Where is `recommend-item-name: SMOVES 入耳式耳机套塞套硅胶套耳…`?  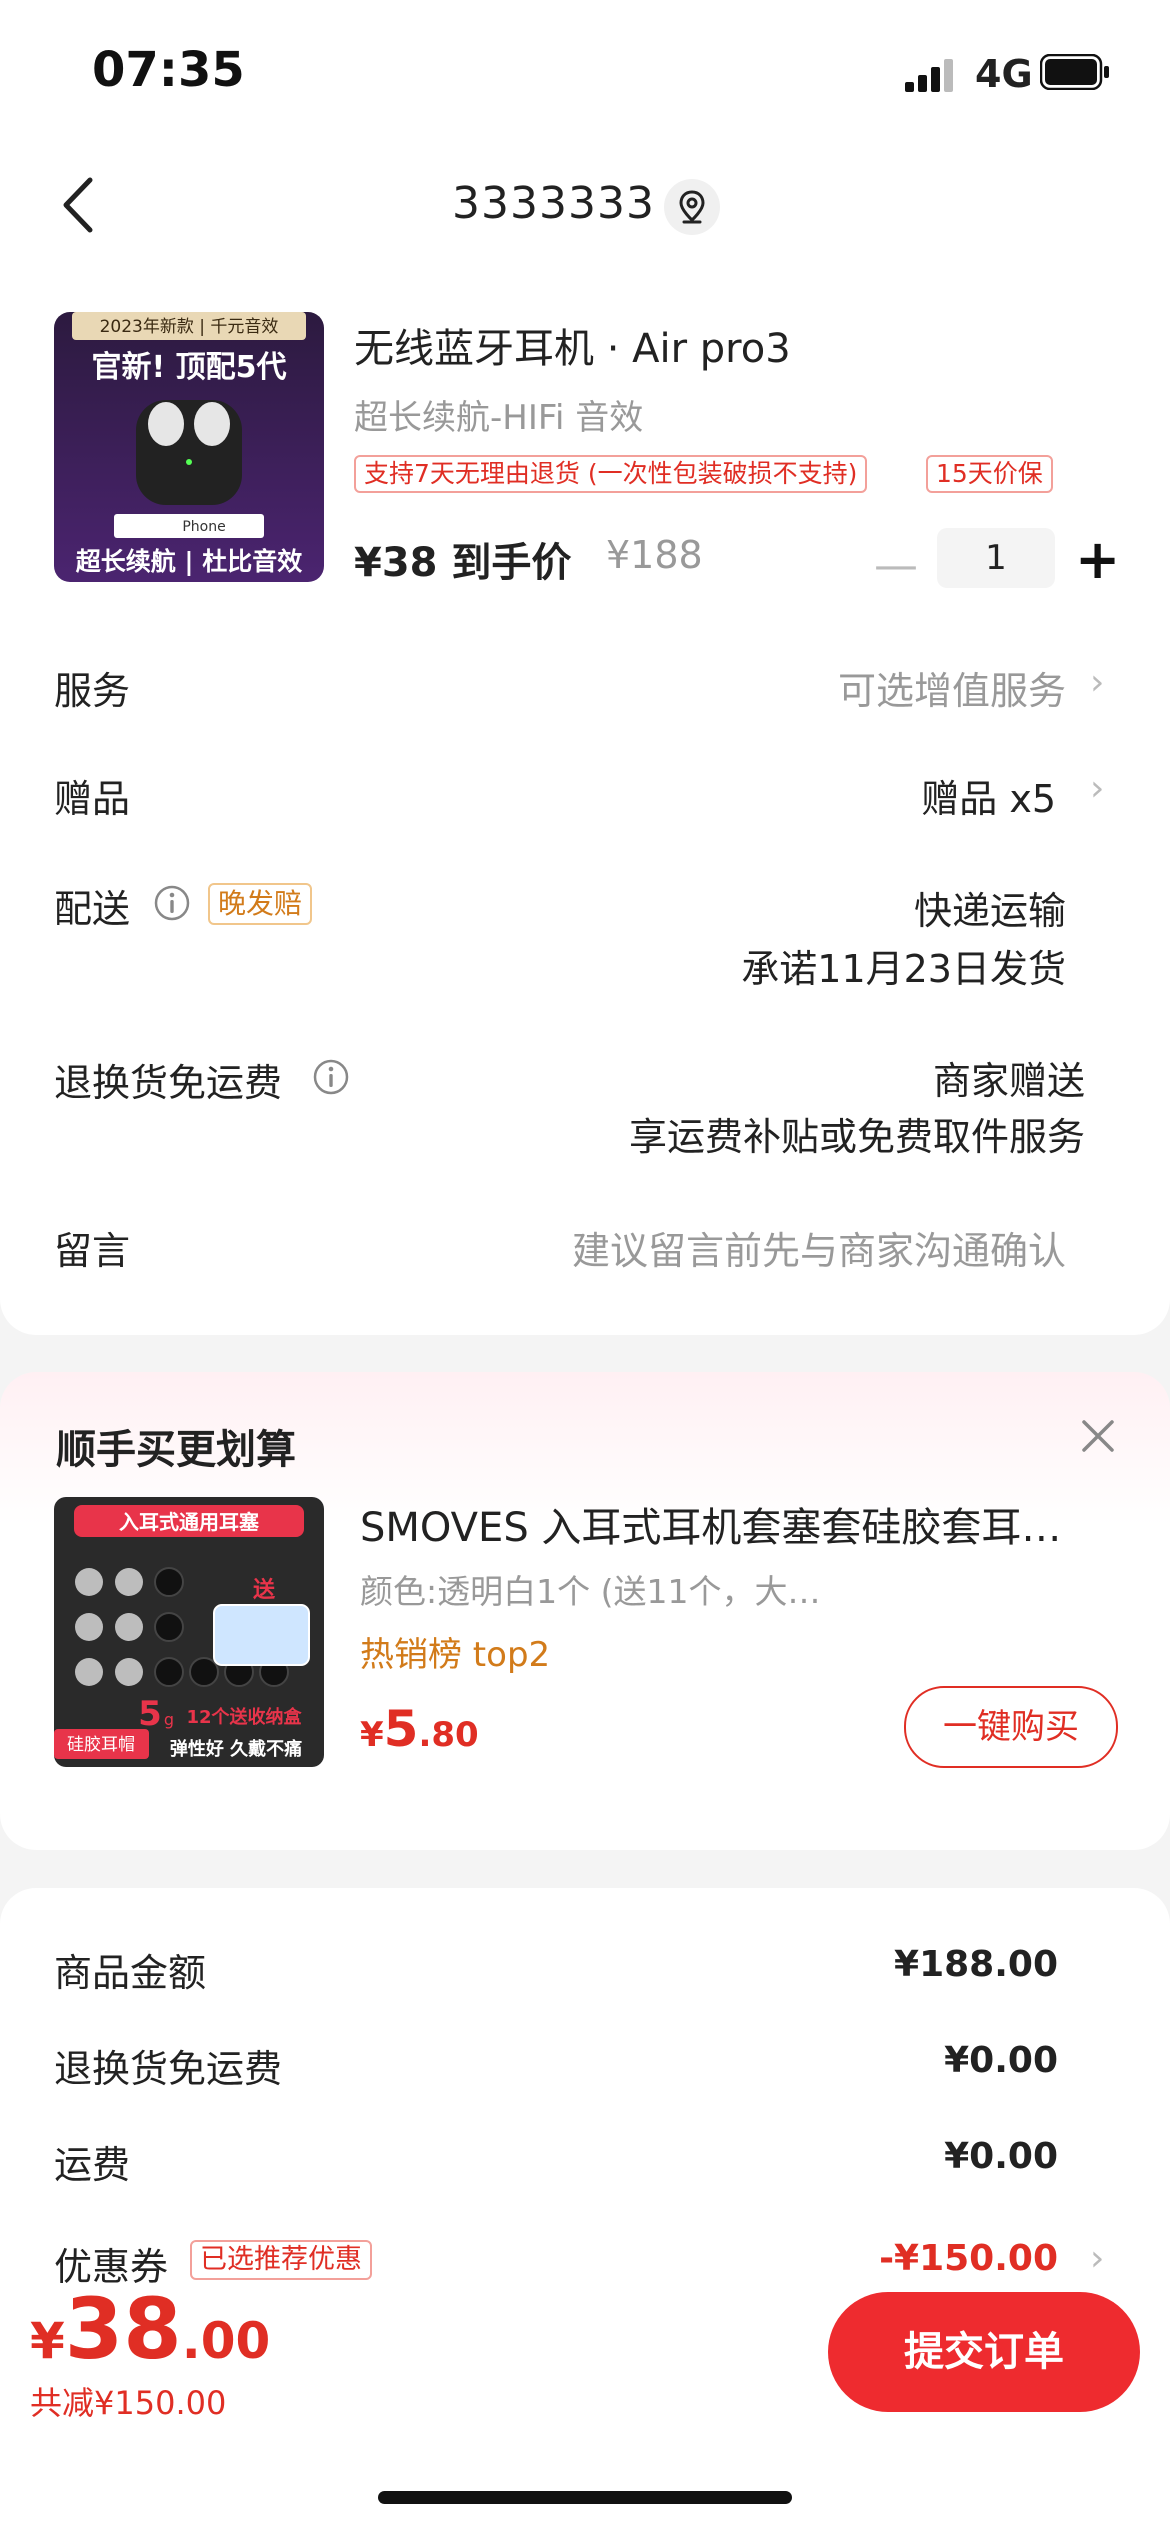
recommend-item-name: SMOVES 入耳式耳机套塞套硅胶套耳… is located at coordinates (740, 1524).